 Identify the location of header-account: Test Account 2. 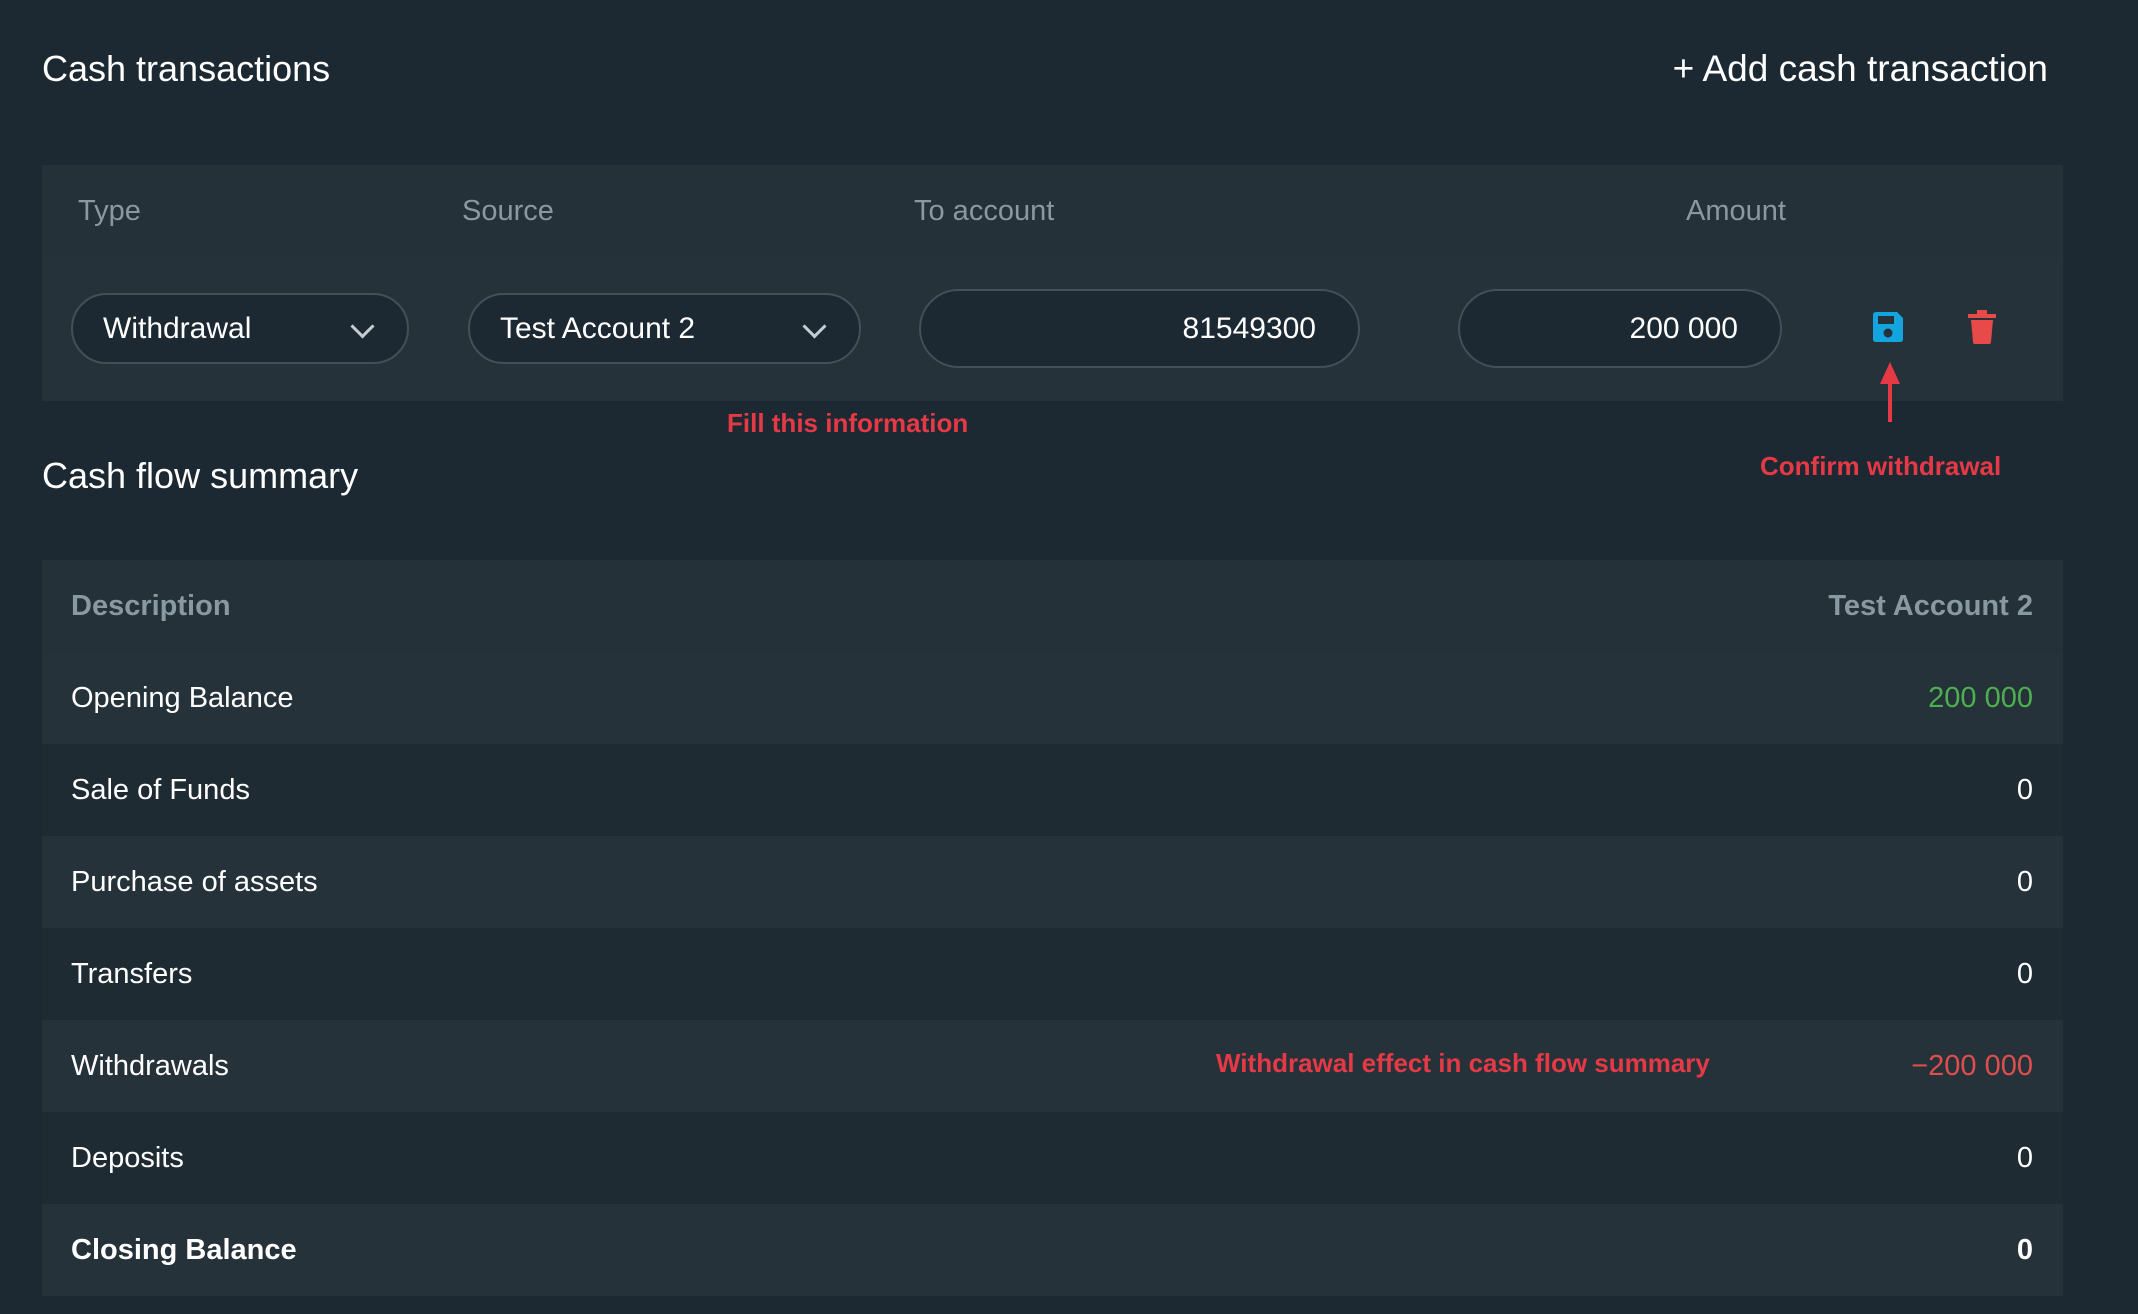
(1930, 605).